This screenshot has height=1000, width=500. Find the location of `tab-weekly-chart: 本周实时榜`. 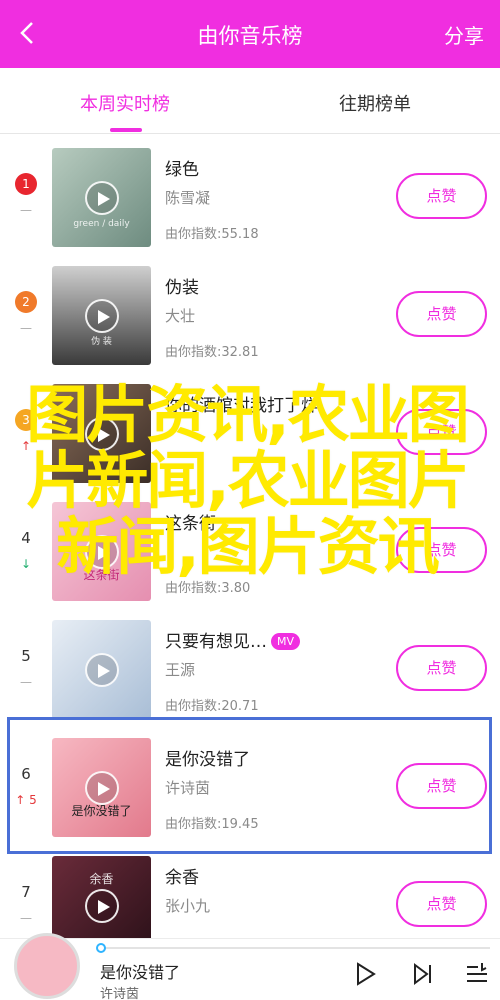

tab-weekly-chart: 本周实时榜 is located at coordinates (125, 103).